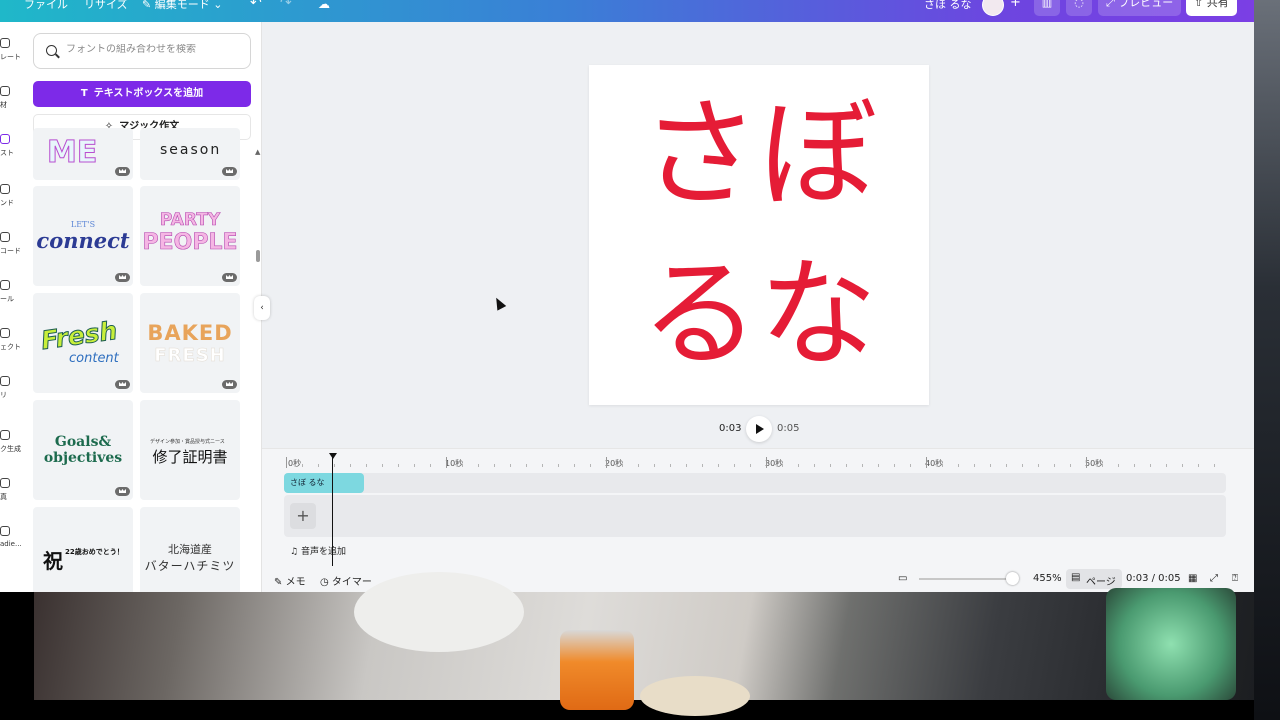 The height and width of the screenshot is (720, 1280). What do you see at coordinates (182, 9) in the screenshot?
I see `menu-edit-mode: ✎ 編集モード ⌄` at bounding box center [182, 9].